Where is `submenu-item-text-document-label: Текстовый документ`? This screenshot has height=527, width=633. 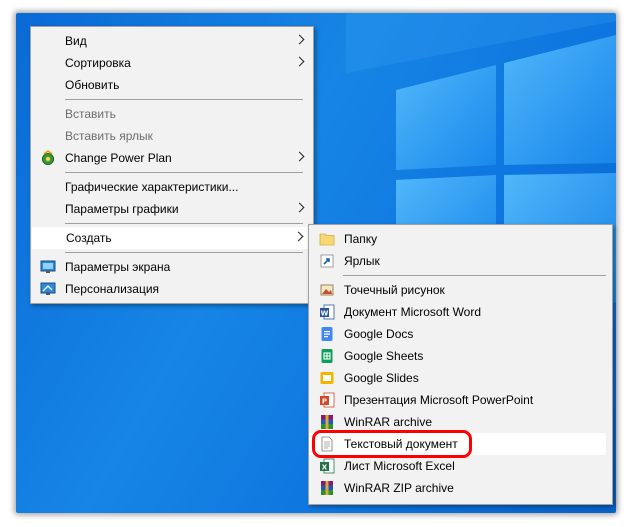
submenu-item-text-document-label: Текстовый документ is located at coordinates (401, 444).